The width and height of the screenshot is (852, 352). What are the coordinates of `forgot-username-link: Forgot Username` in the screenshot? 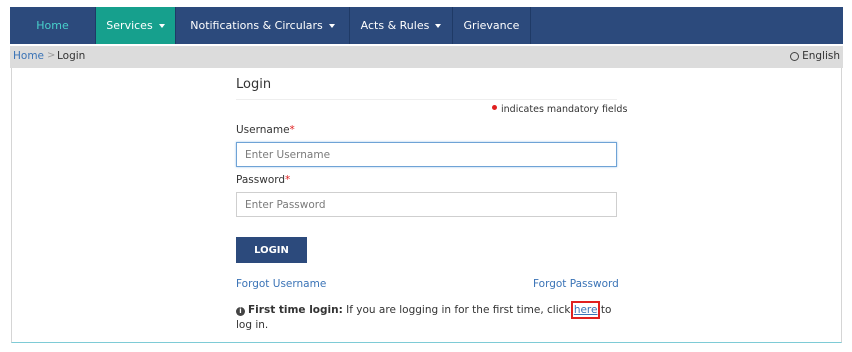 It's located at (281, 284).